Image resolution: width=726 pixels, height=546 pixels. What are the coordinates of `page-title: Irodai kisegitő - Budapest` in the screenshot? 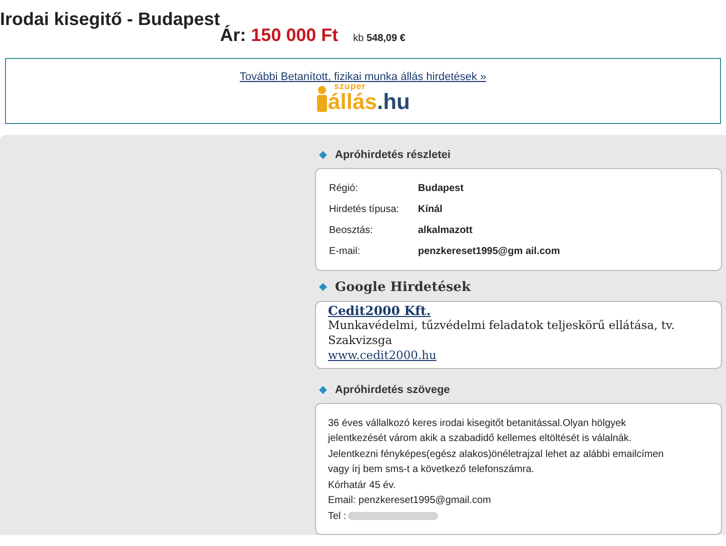 It's located at (110, 19).